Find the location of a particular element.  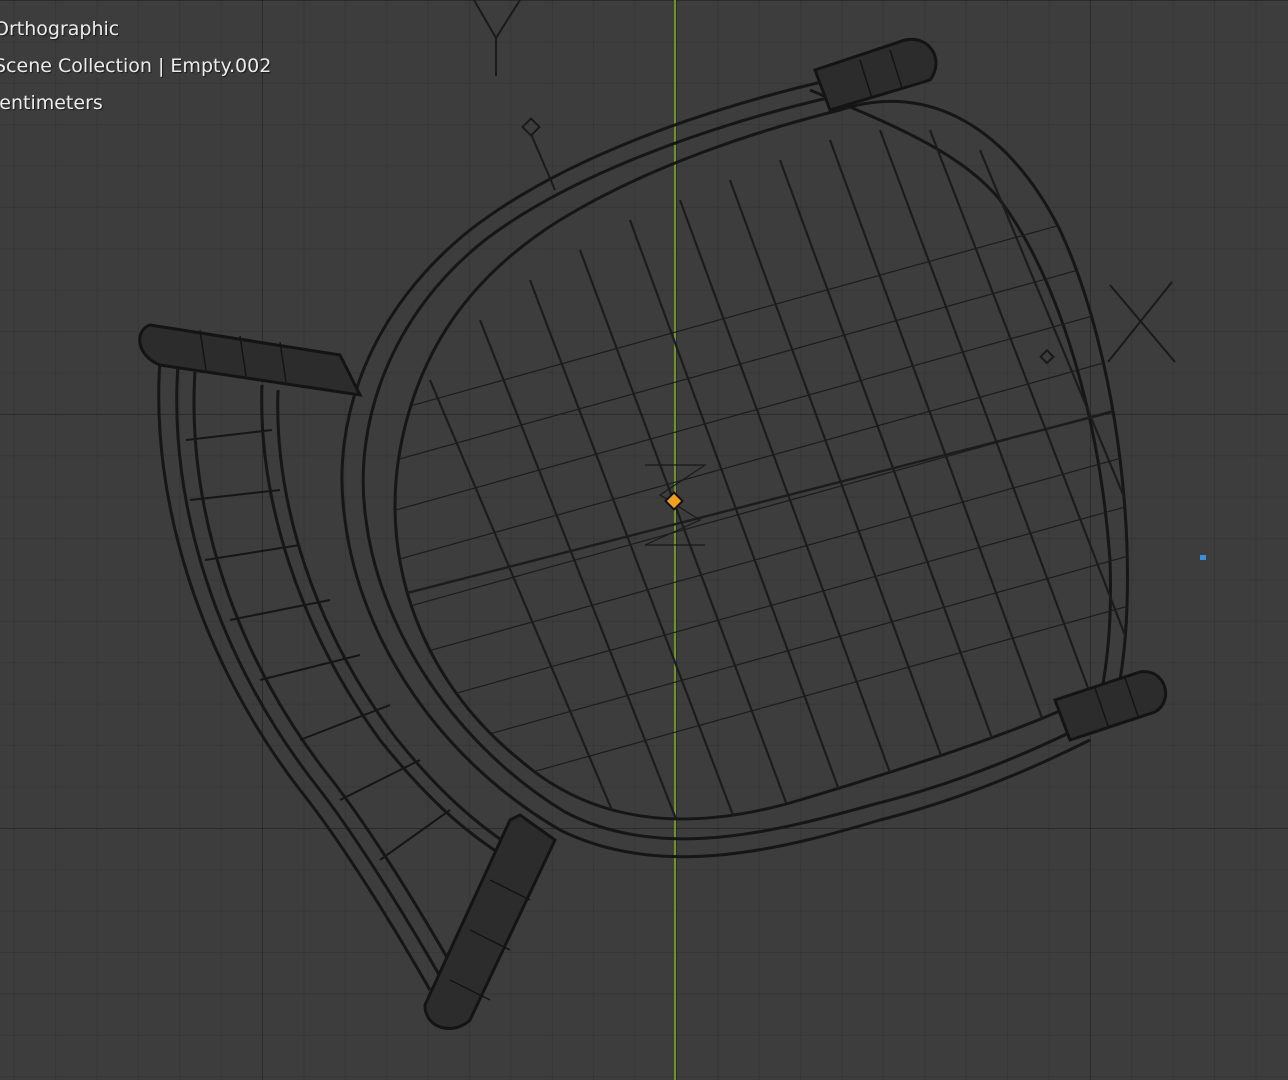

units-label: Centimeters is located at coordinates (51, 103).